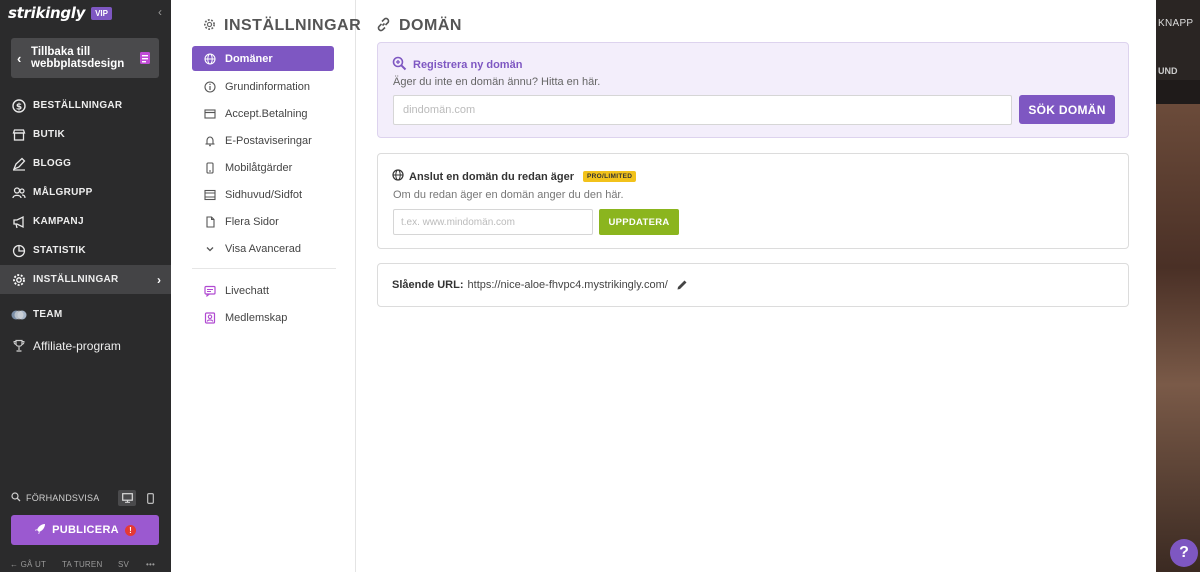 Image resolution: width=1200 pixels, height=572 pixels. I want to click on tab-header-footer: Sidhuvud/Sidfot, so click(263, 194).